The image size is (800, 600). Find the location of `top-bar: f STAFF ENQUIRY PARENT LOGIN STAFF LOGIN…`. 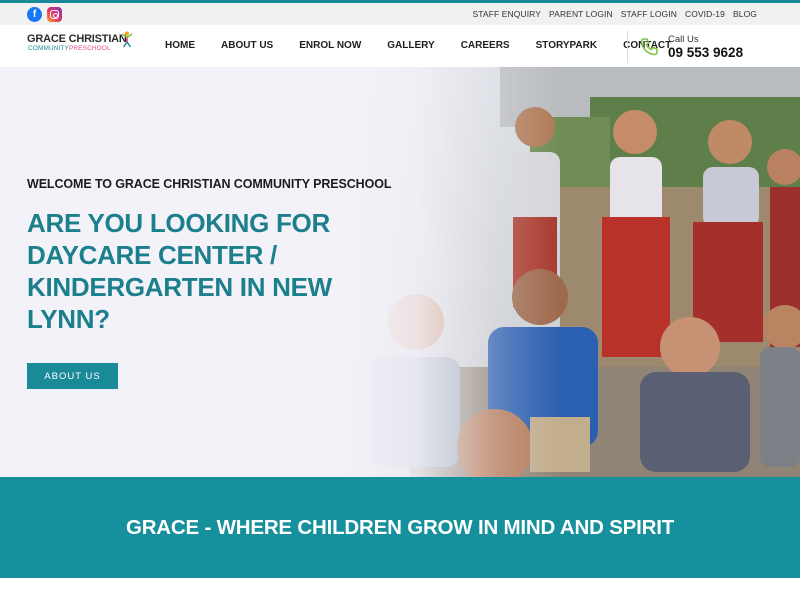

top-bar: f STAFF ENQUIRY PARENT LOGIN STAFF LOGIN… is located at coordinates (400, 12).